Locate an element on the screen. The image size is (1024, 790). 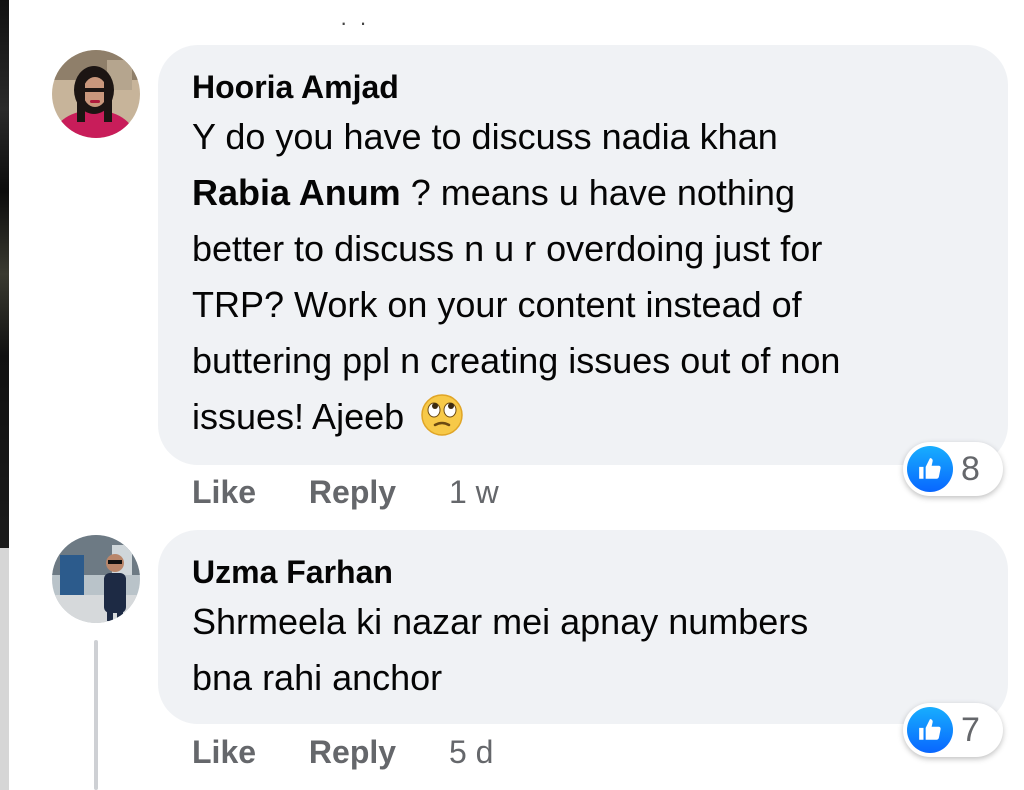
comment-text-line: ? means u have nothing is located at coordinates (597, 192).